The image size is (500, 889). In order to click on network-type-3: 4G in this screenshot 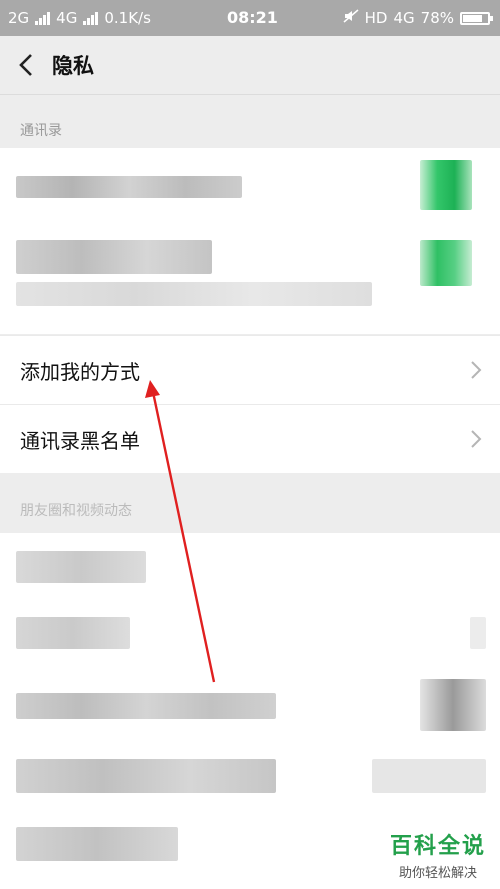, I will do `click(404, 18)`.